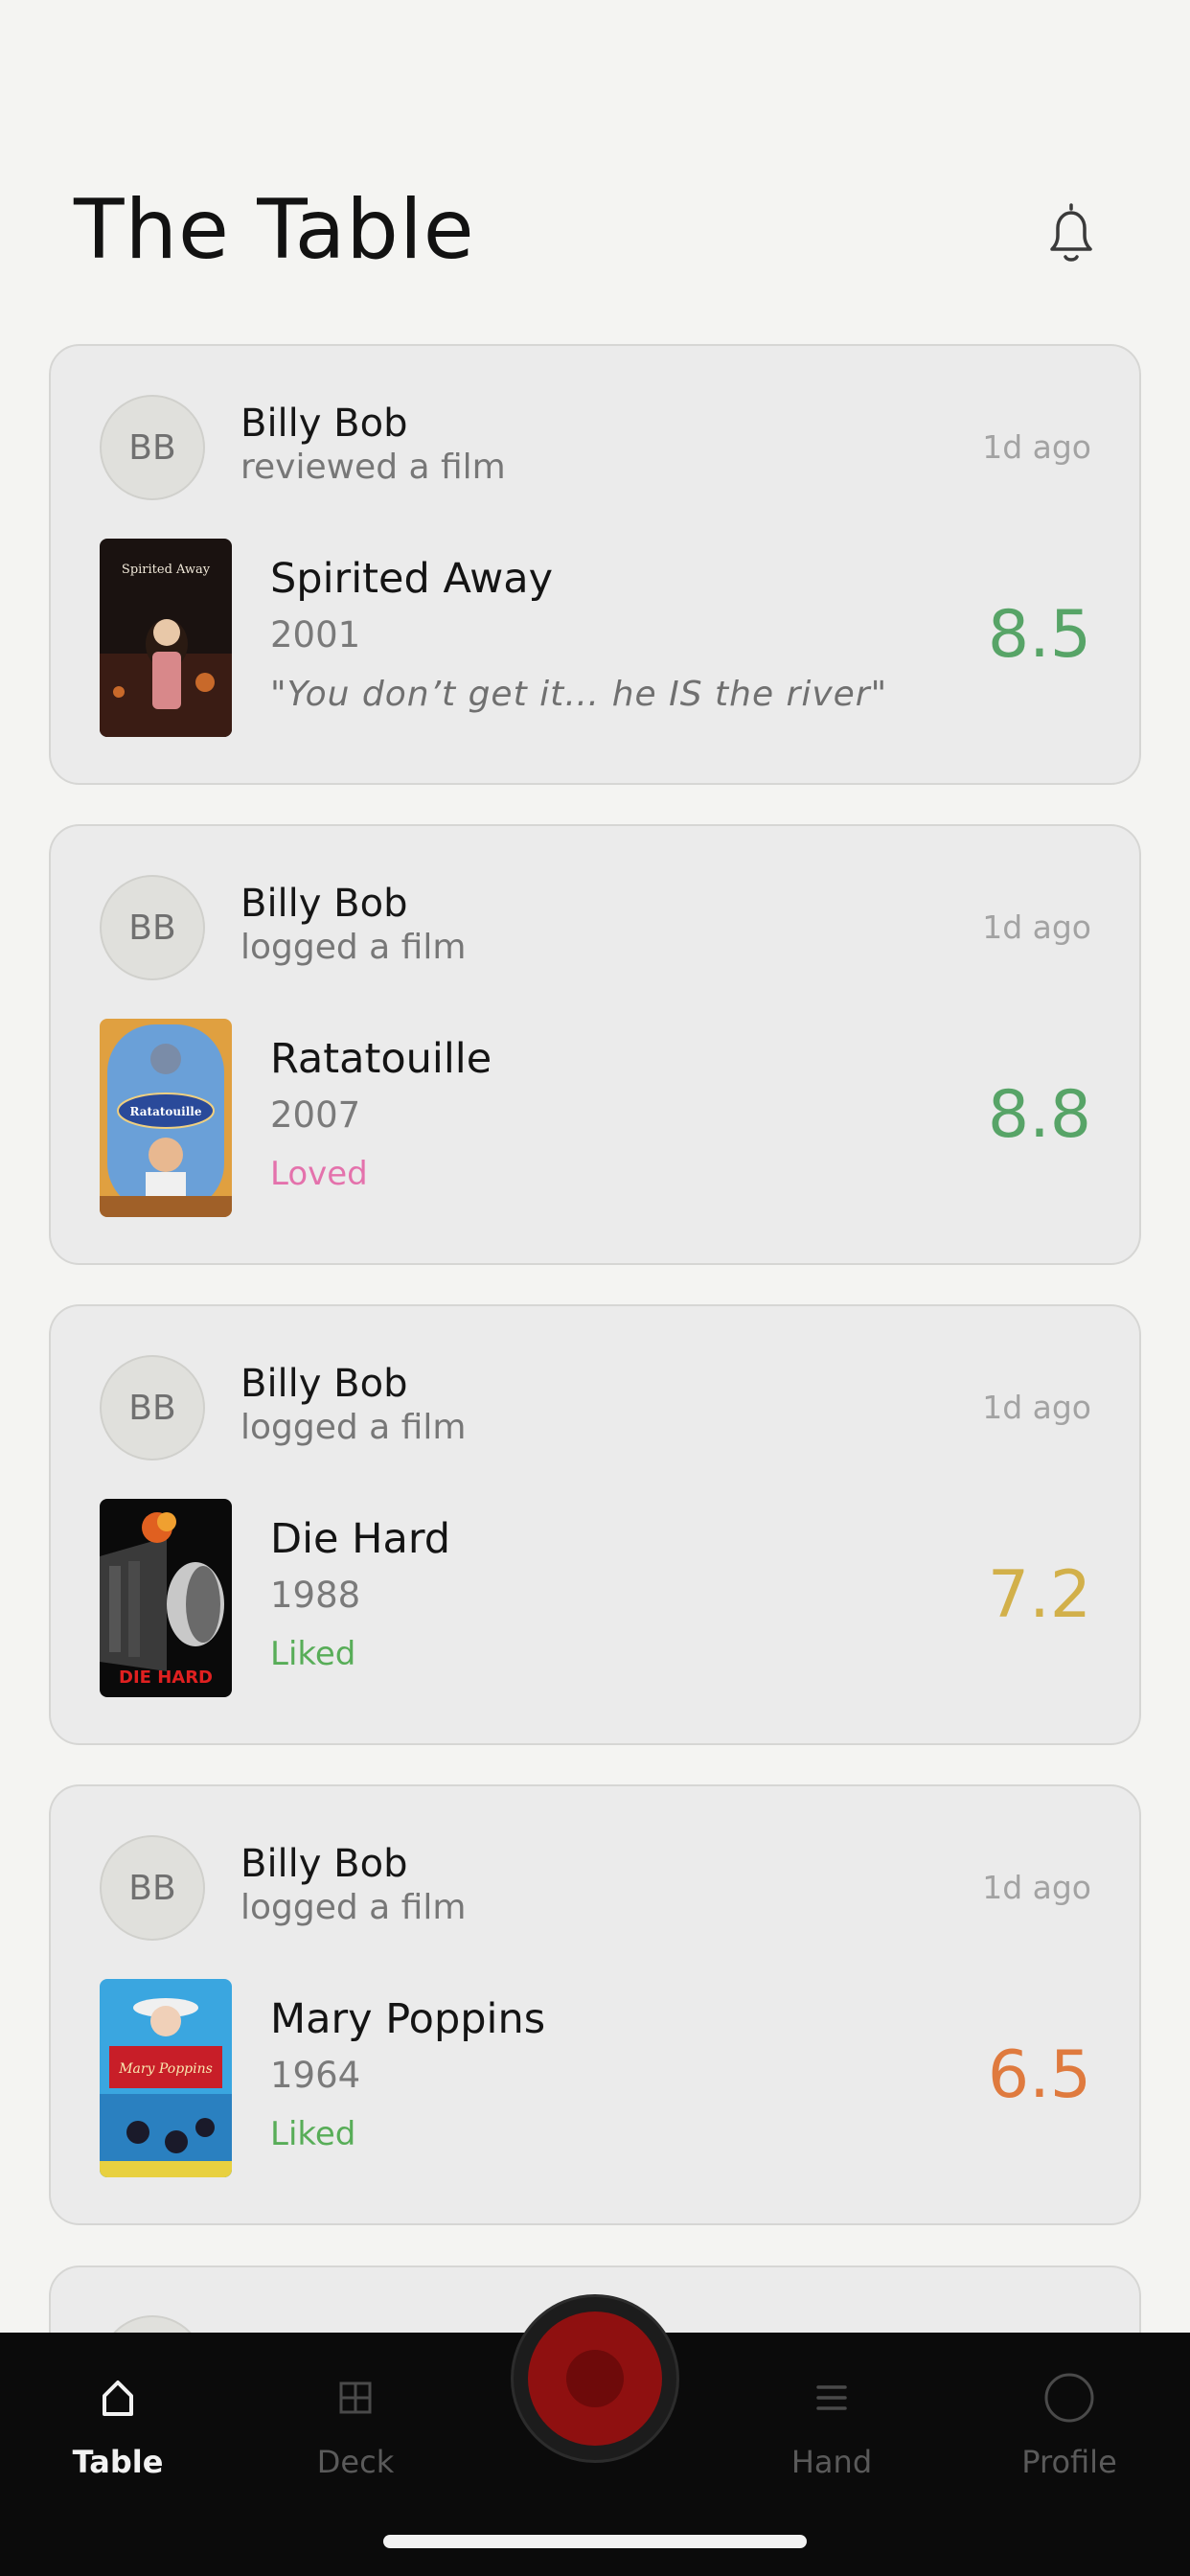 Image resolution: width=1190 pixels, height=2576 pixels. I want to click on film-year: 1964, so click(316, 2075).